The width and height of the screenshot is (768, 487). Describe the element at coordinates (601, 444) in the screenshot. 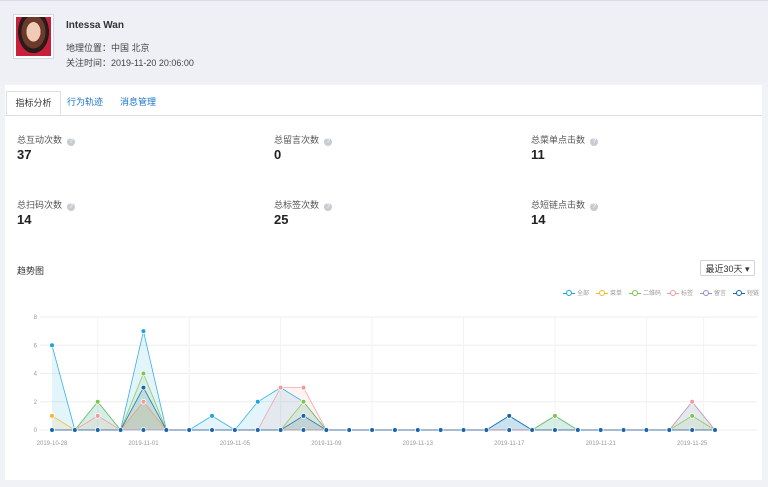

I see `x-tick-label: 2019-11-21` at that location.